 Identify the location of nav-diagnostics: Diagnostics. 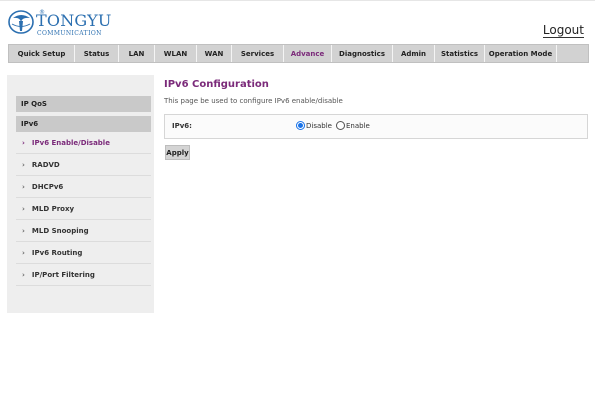
(362, 53).